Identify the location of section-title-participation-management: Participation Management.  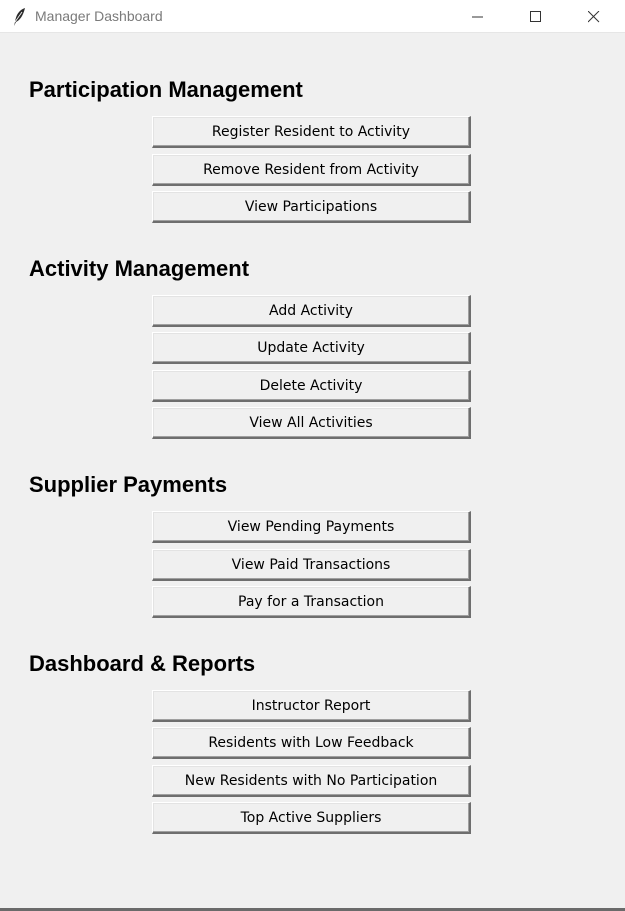
(166, 89).